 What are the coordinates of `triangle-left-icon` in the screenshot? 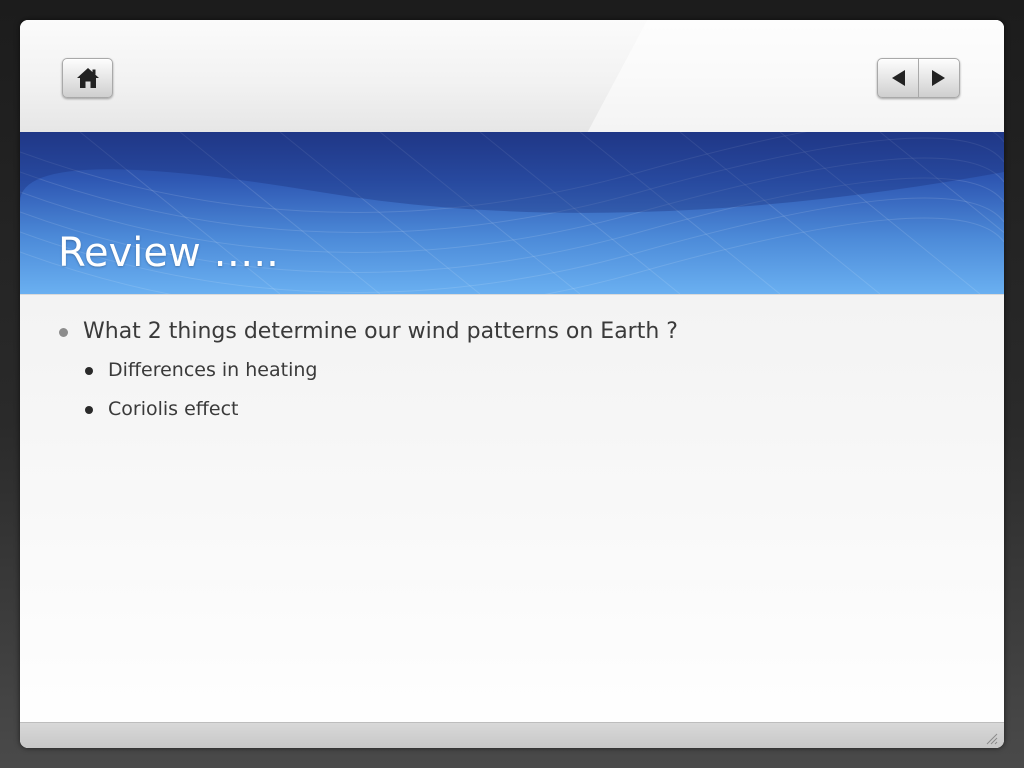 It's located at (898, 78).